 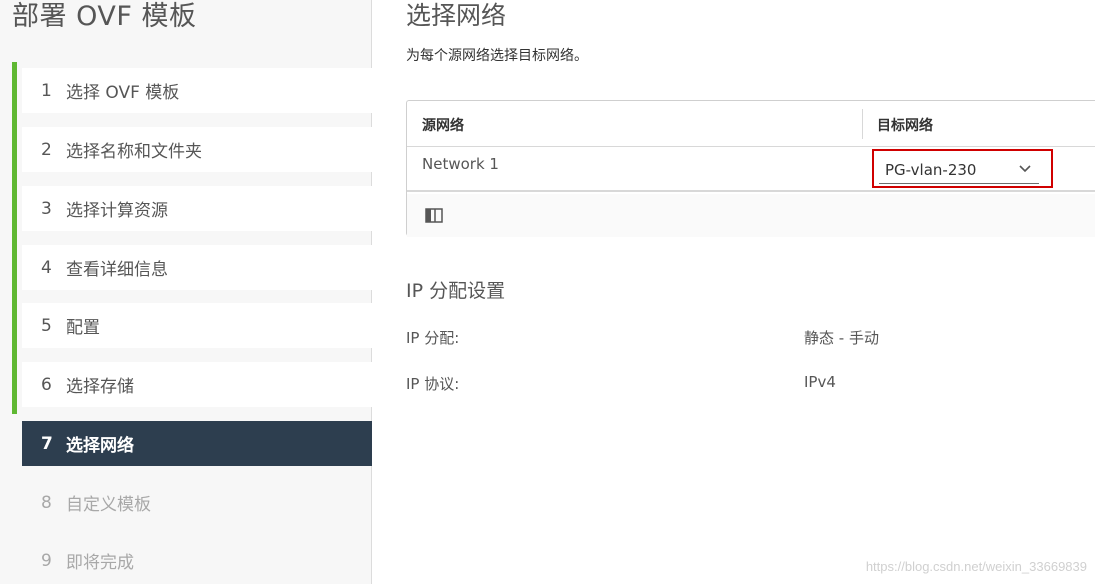 What do you see at coordinates (83, 328) in the screenshot?
I see `step-label: 配置` at bounding box center [83, 328].